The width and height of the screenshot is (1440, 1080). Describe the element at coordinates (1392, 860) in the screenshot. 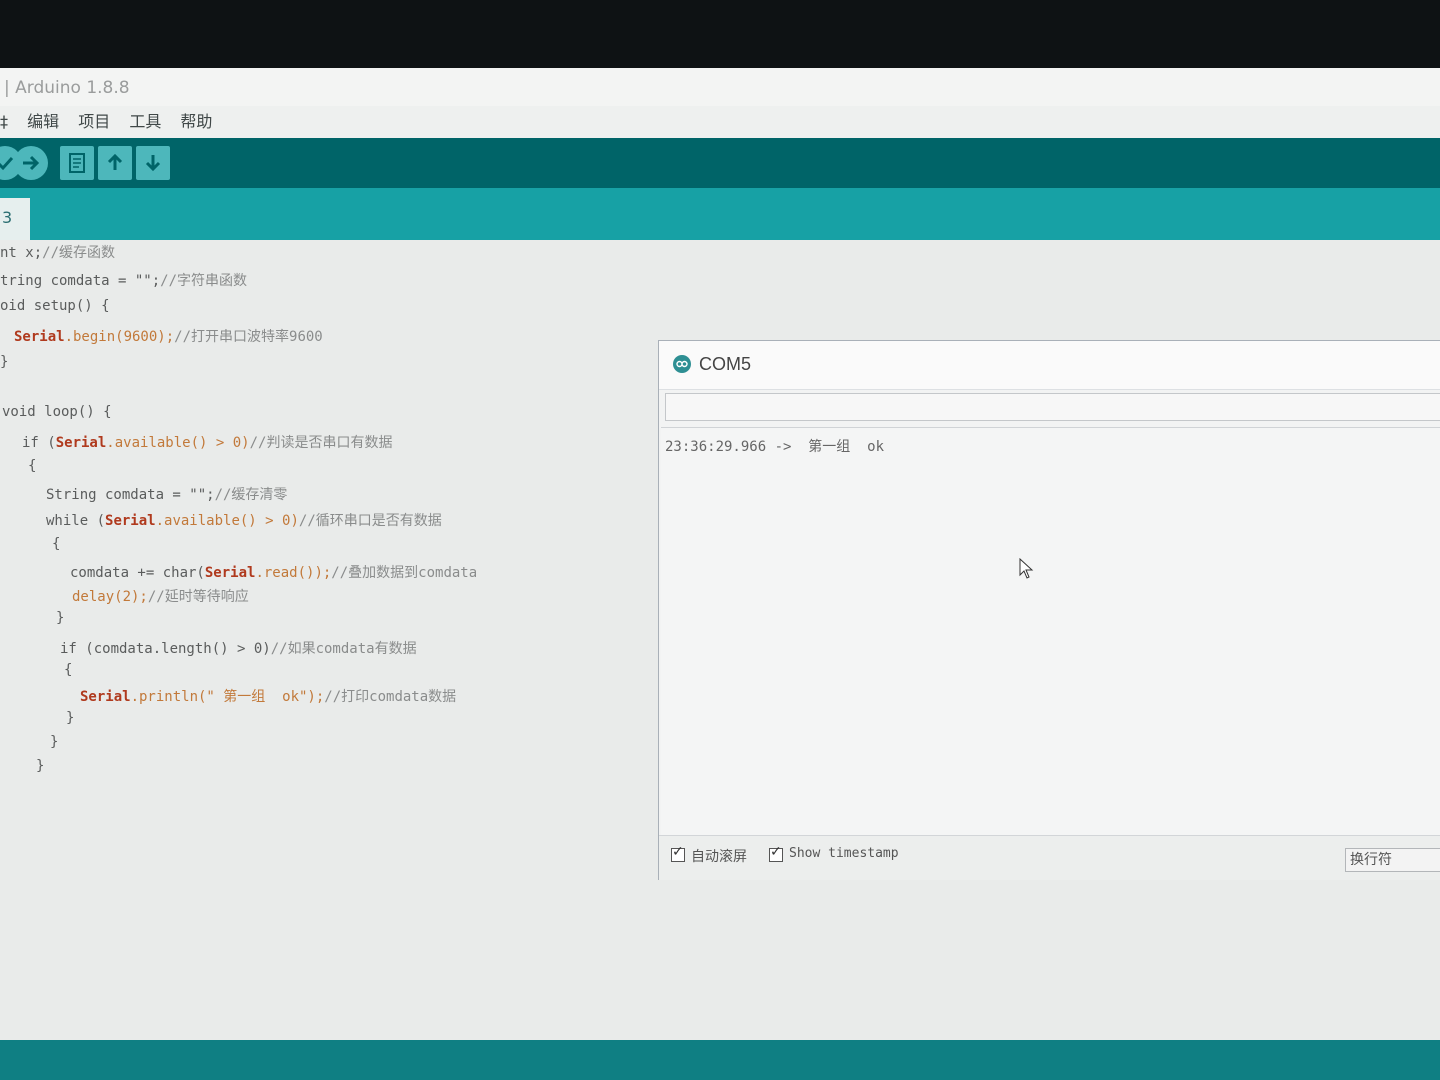

I see `line-ending-select: 换行符` at that location.